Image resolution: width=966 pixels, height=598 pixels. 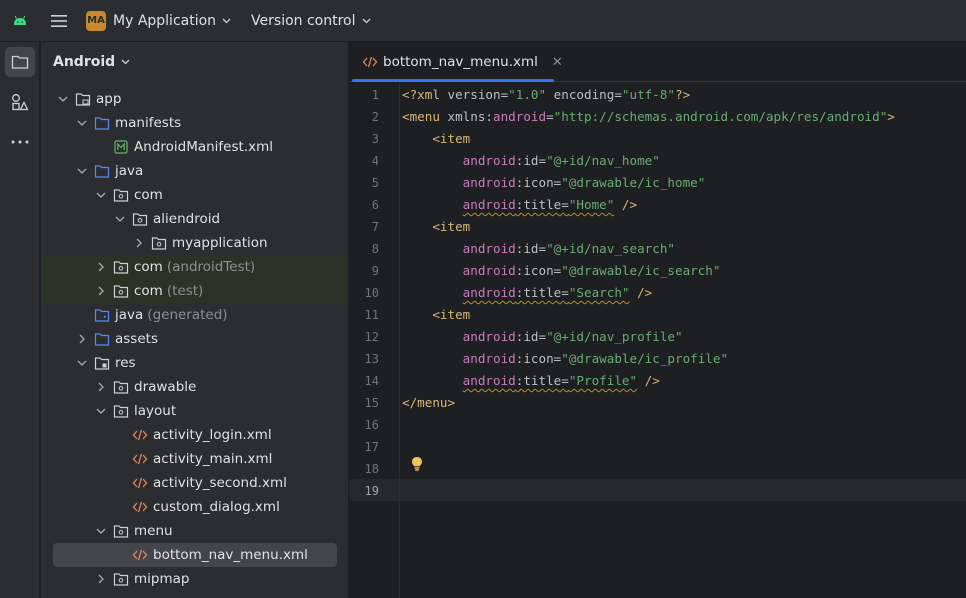 What do you see at coordinates (194, 579) in the screenshot?
I see `tree-item: mipmap` at bounding box center [194, 579].